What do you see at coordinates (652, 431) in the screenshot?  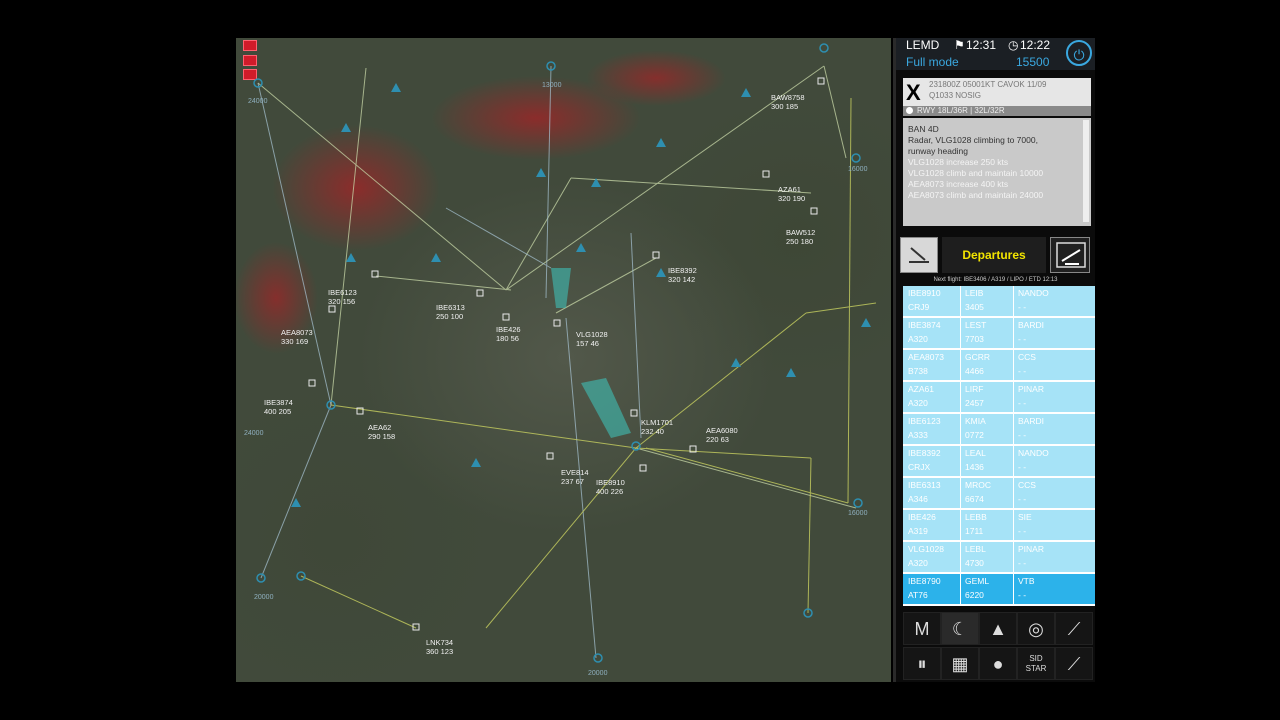 I see `aircraft-alt-speed: 232 40` at bounding box center [652, 431].